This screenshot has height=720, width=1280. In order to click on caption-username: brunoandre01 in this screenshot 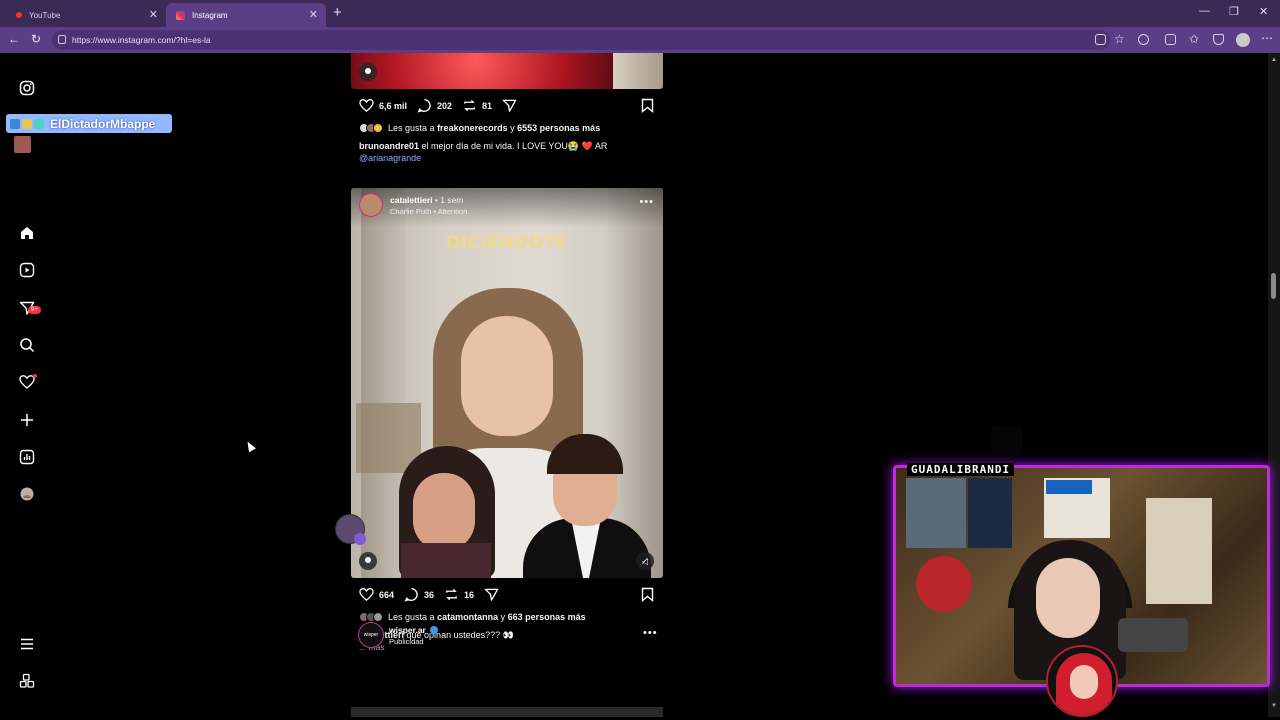, I will do `click(389, 146)`.